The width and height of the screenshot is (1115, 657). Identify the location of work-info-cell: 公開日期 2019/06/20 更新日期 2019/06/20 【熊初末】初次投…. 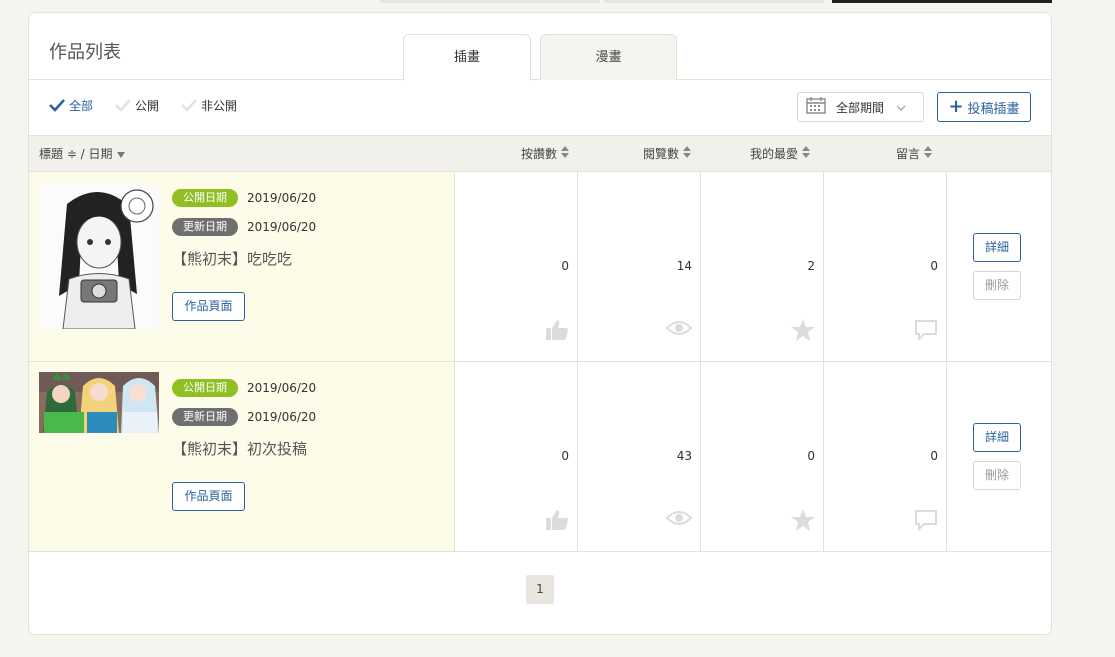
(242, 456).